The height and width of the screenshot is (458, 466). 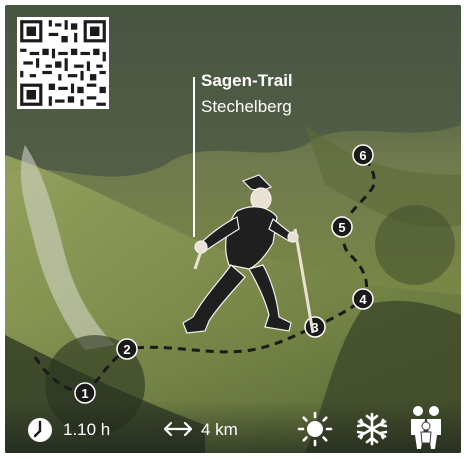 I want to click on distance-value: 4 km, so click(x=219, y=429).